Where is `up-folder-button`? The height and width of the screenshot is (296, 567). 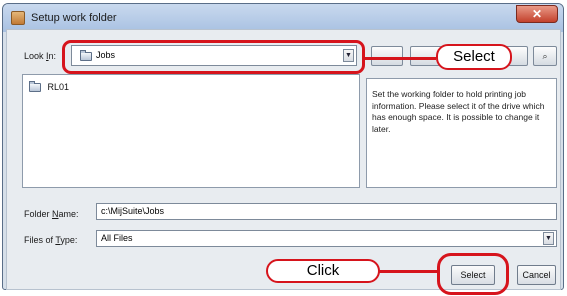 up-folder-button is located at coordinates (387, 56).